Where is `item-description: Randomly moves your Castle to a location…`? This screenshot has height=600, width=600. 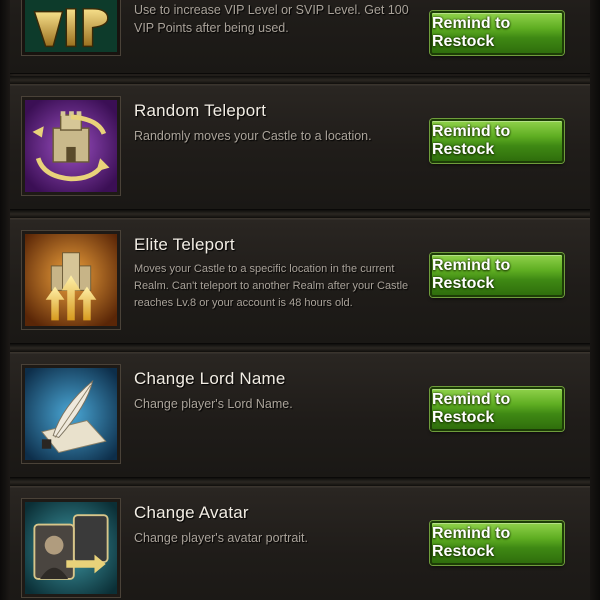 item-description: Randomly moves your Castle to a location… is located at coordinates (253, 136).